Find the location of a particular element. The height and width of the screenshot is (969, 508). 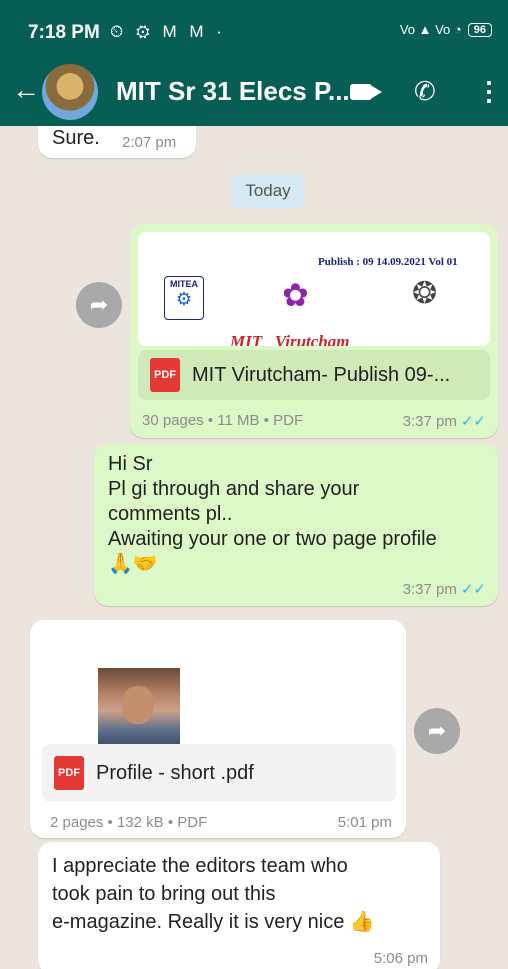

message-incoming: Sure. 2:07 pm is located at coordinates (117, 142).